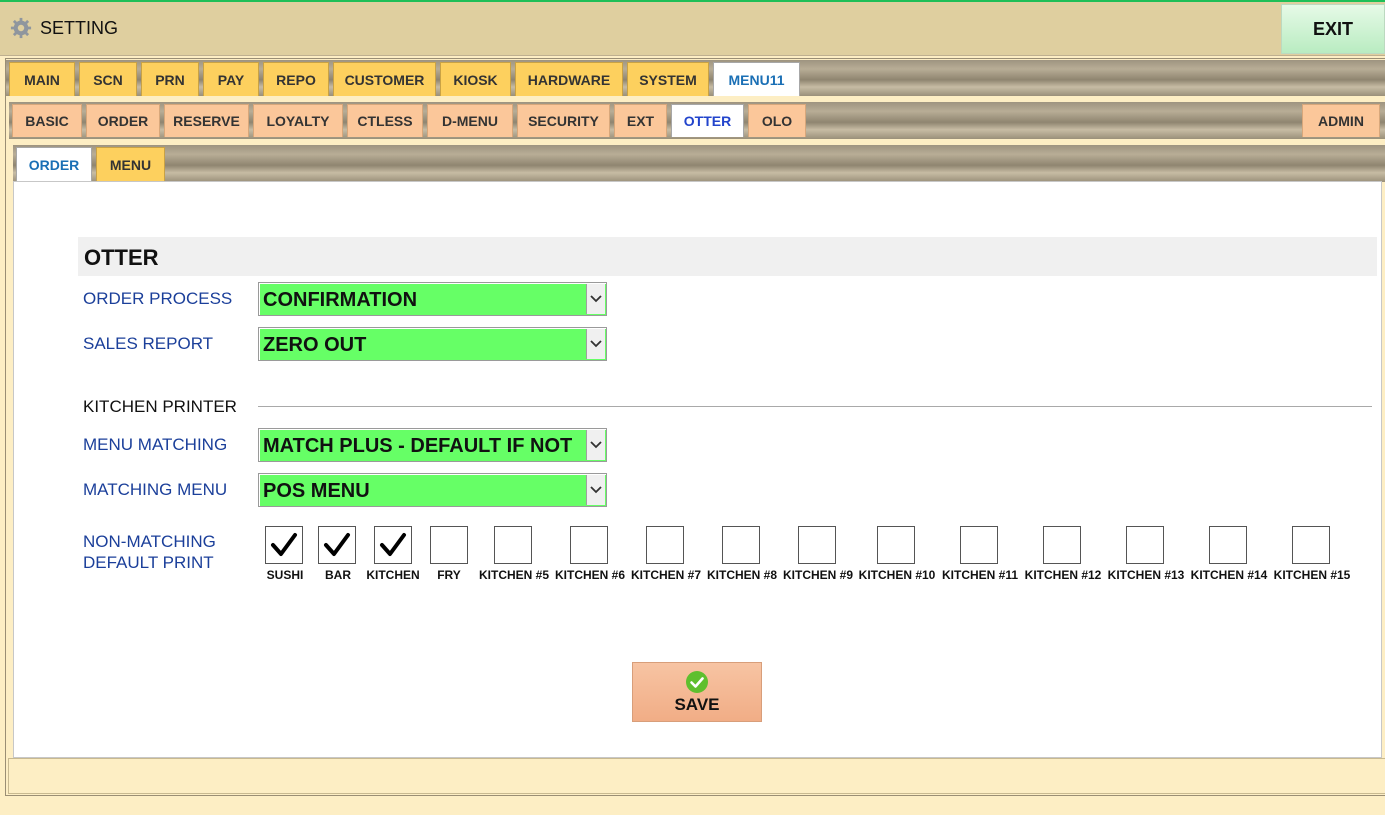 This screenshot has width=1385, height=815. What do you see at coordinates (206, 120) in the screenshot?
I see `tab-reserve: RESERVE` at bounding box center [206, 120].